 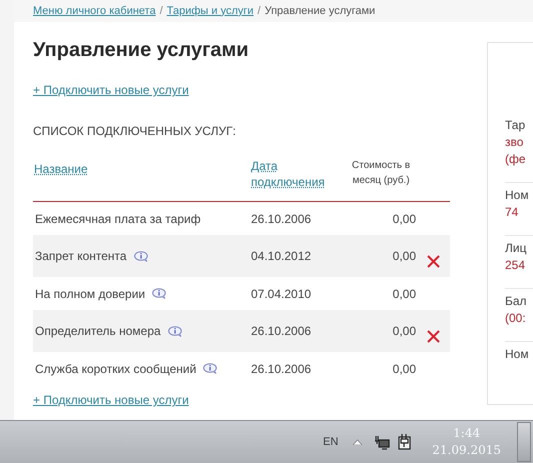 What do you see at coordinates (515, 265) in the screenshot?
I see `panel-value: 254` at bounding box center [515, 265].